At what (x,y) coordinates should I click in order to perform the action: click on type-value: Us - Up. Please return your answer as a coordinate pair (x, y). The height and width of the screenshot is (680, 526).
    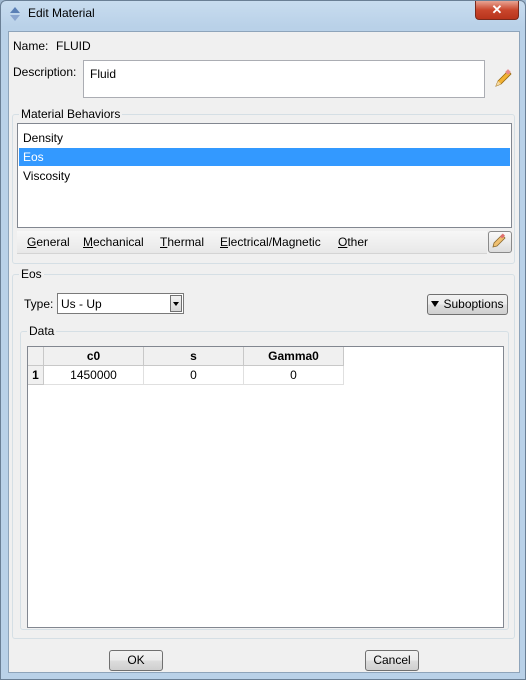
    Looking at the image, I should click on (81, 304).